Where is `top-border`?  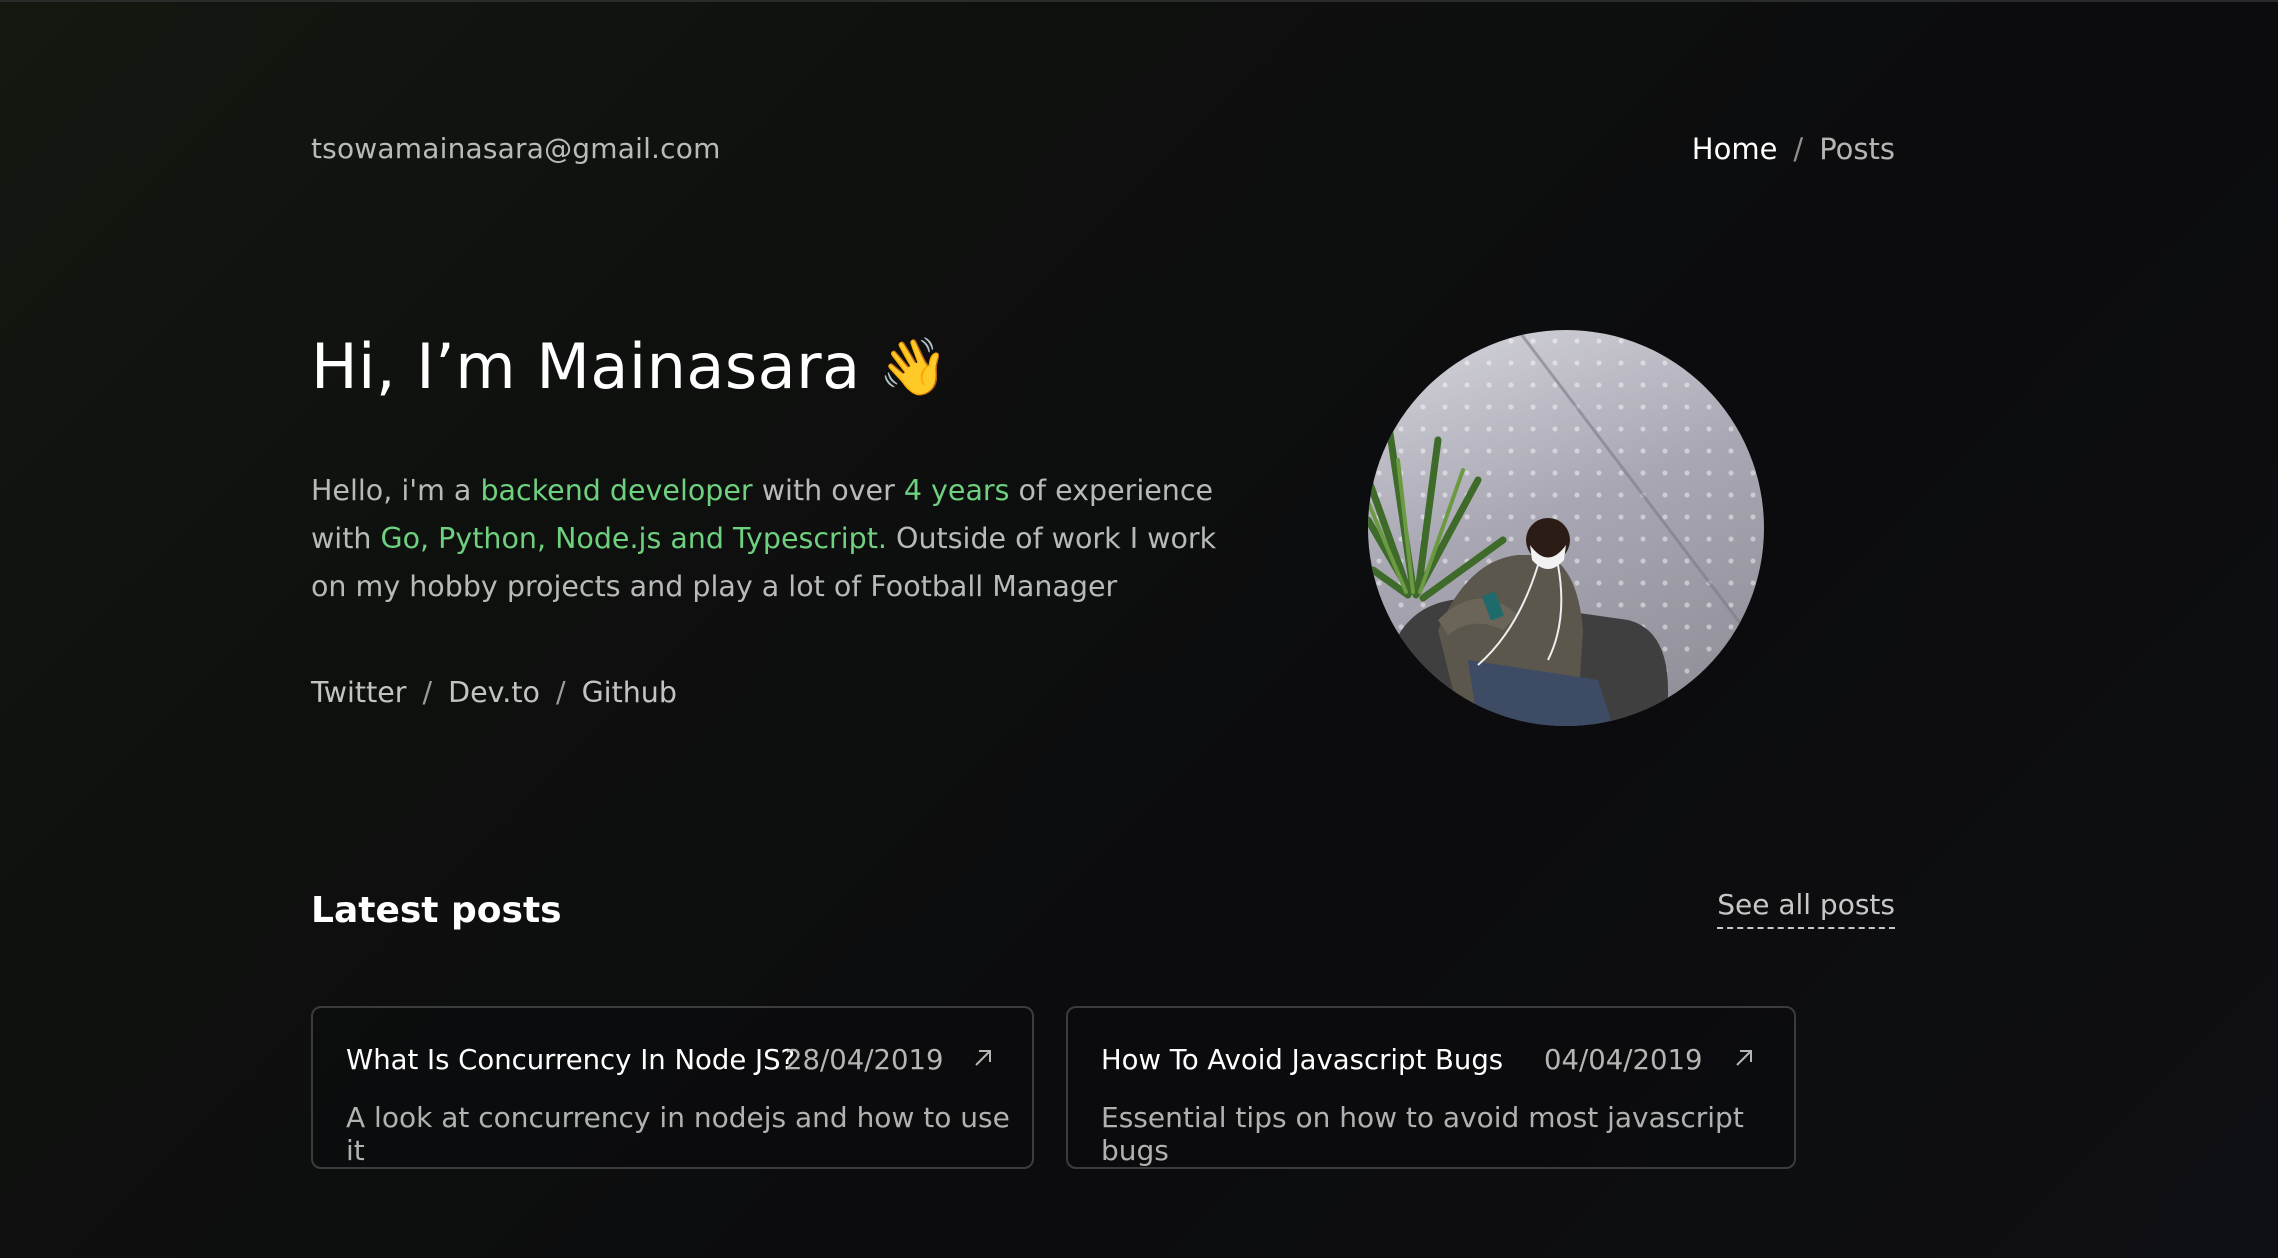
top-border is located at coordinates (1139, 1).